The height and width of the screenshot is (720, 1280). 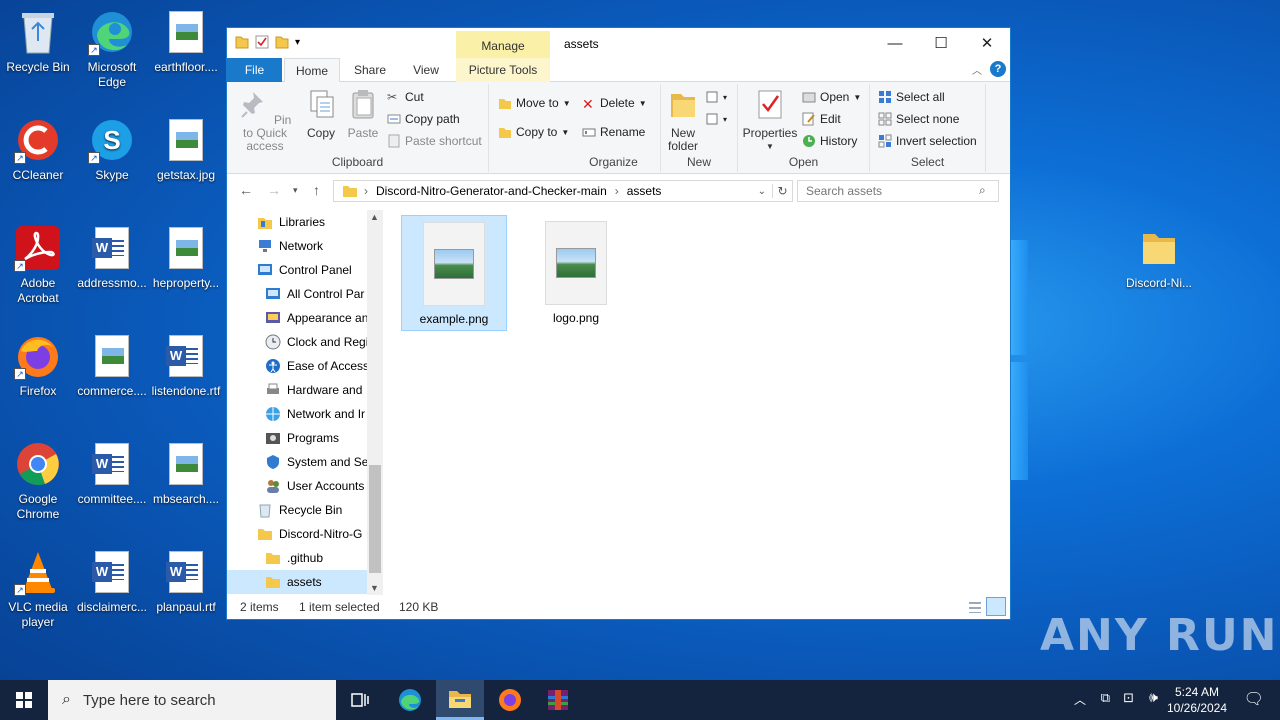 What do you see at coordinates (262, 42) in the screenshot?
I see `properties-icon` at bounding box center [262, 42].